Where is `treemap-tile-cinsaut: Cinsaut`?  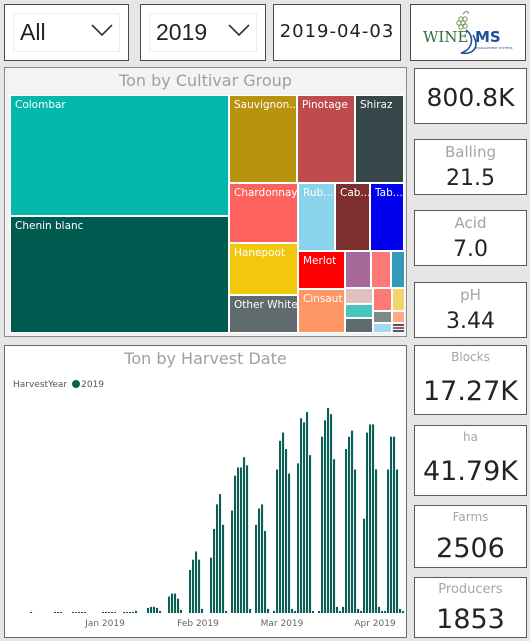
treemap-tile-cinsaut: Cinsaut is located at coordinates (321, 311).